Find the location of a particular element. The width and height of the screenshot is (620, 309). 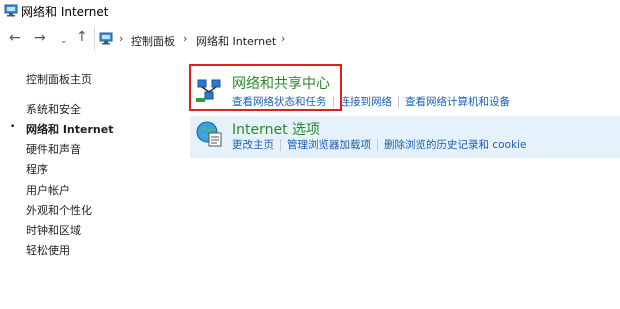

forward-arrow-icon: → is located at coordinates (40, 38).